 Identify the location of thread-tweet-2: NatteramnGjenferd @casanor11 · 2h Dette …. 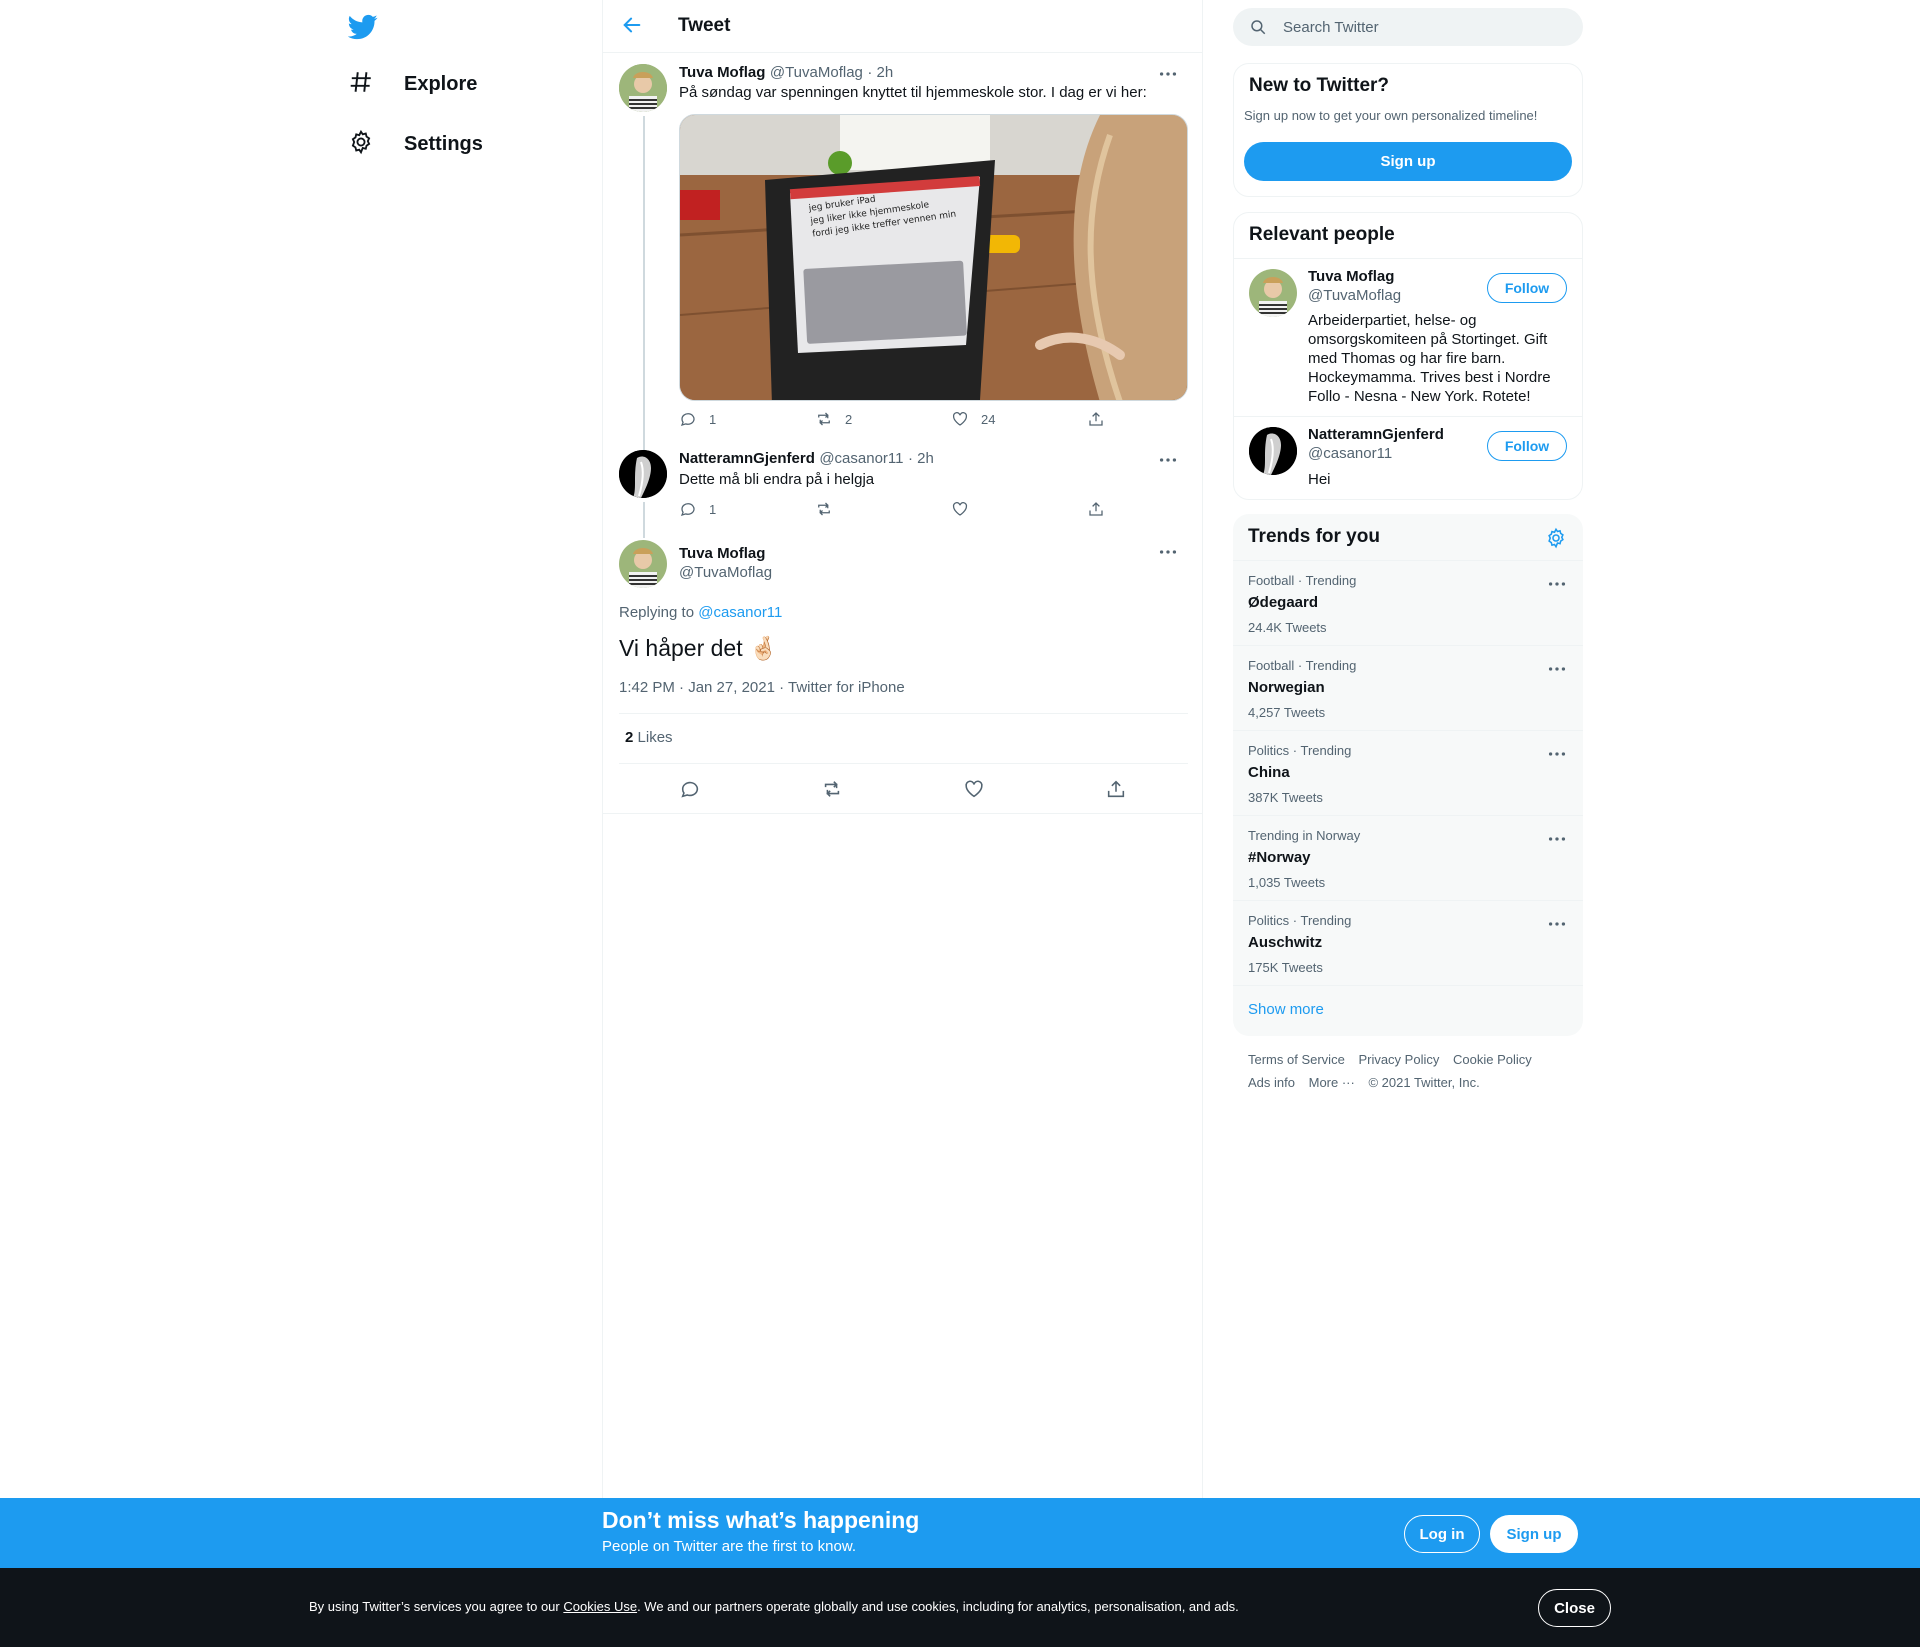
(903, 489).